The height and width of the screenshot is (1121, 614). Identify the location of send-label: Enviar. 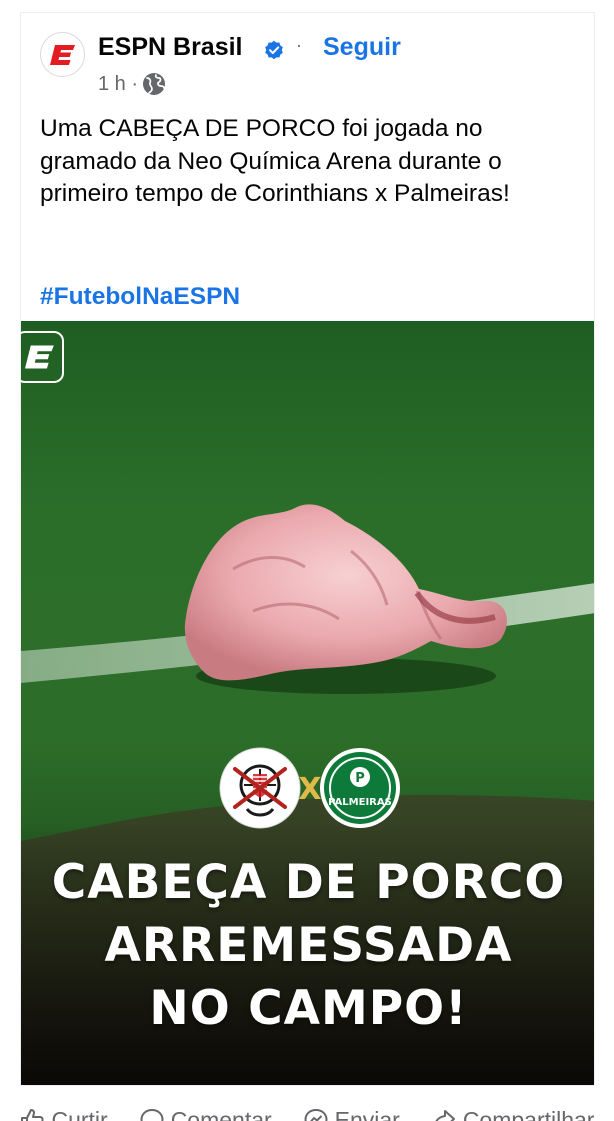
(367, 1113).